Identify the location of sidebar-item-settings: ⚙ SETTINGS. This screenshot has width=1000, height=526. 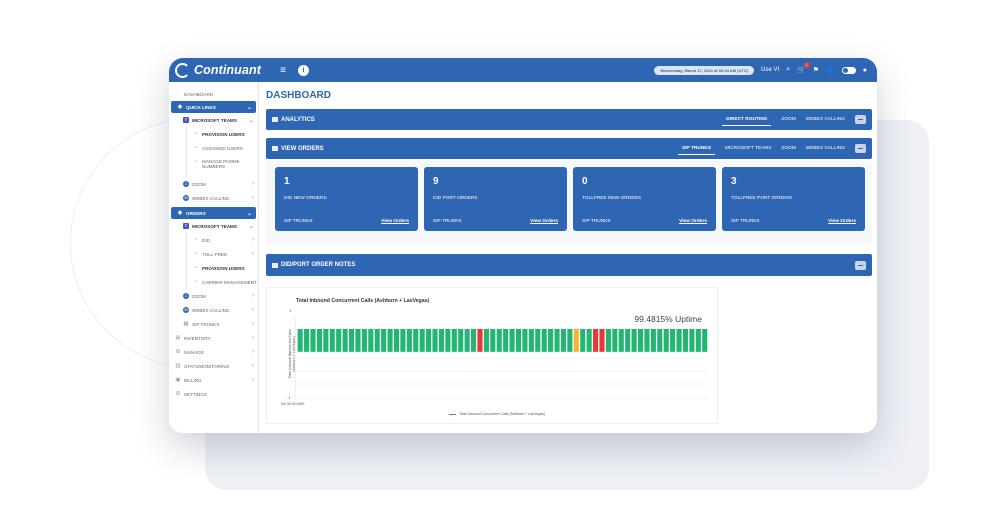
(213, 394).